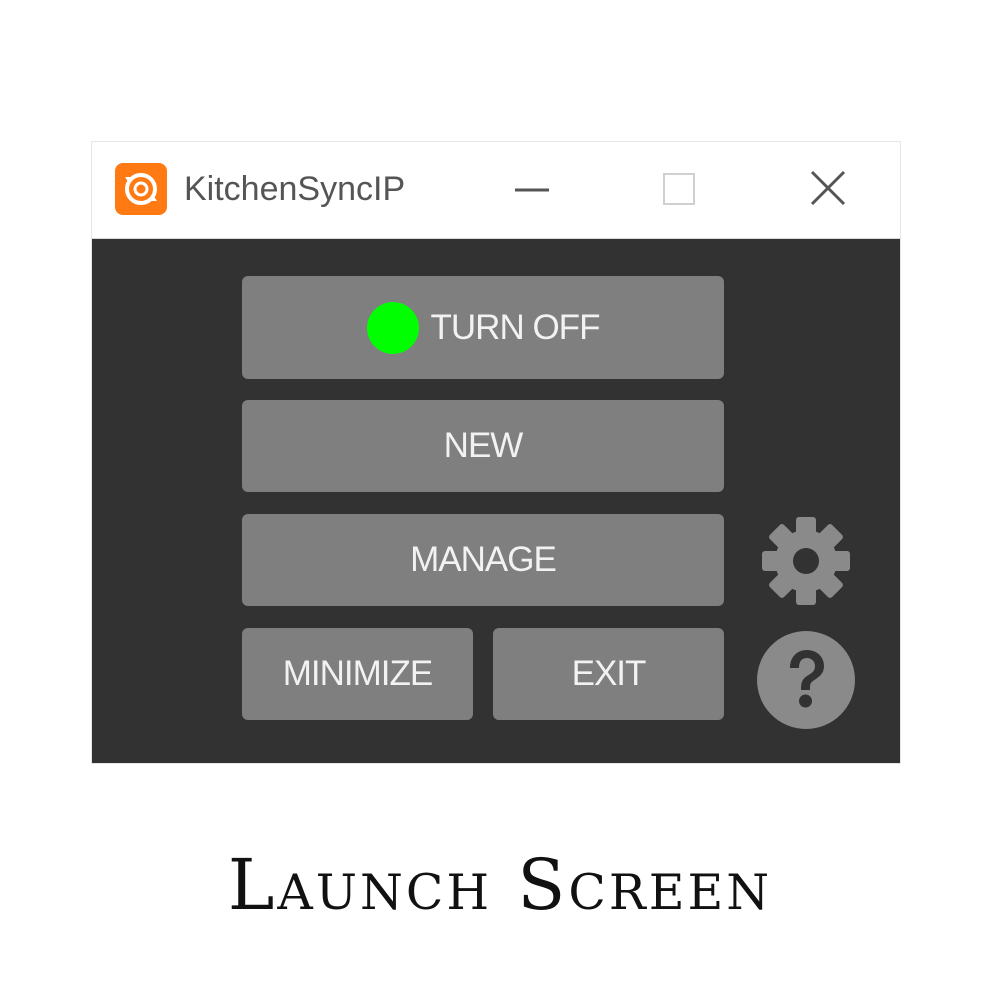 Image resolution: width=1000 pixels, height=1000 pixels. I want to click on close-icon, so click(828, 188).